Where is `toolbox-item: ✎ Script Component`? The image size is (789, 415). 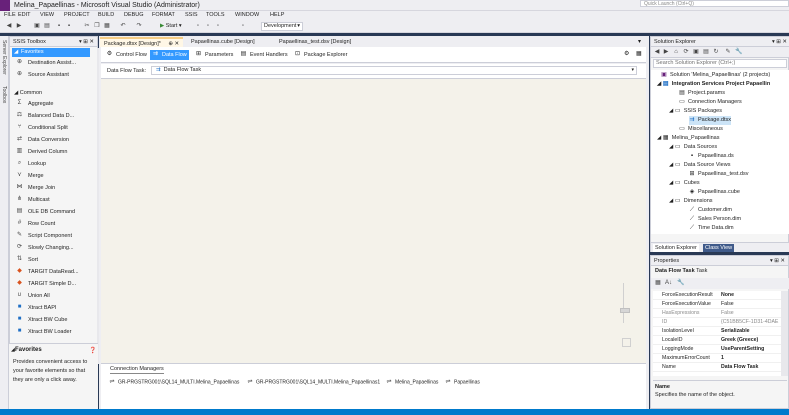 toolbox-item: ✎ Script Component is located at coordinates (44, 237).